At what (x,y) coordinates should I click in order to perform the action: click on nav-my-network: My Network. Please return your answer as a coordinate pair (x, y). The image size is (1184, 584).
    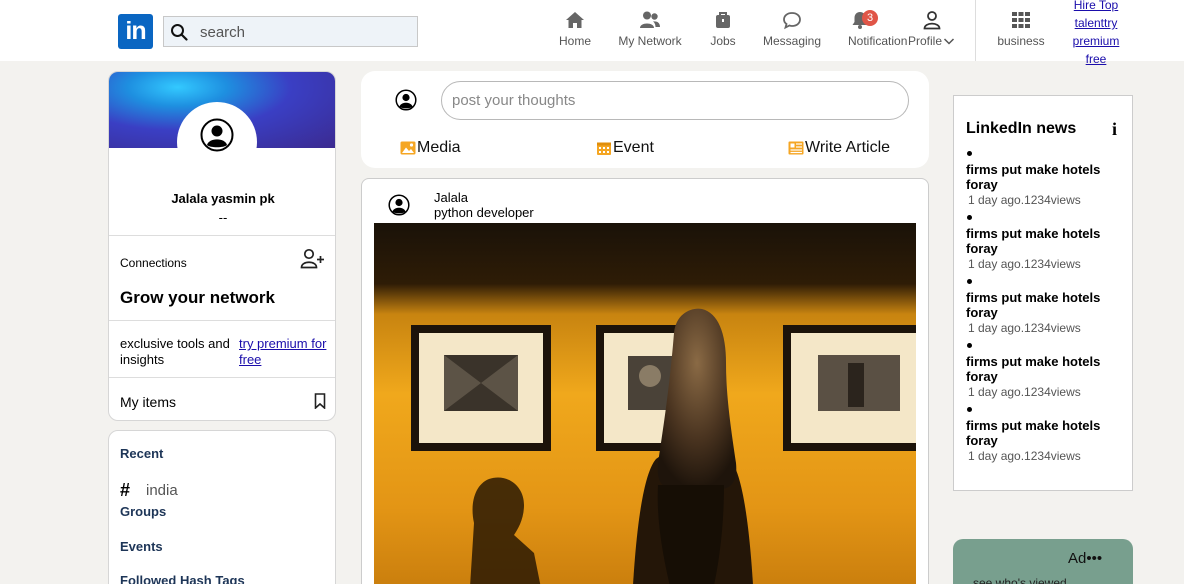
    Looking at the image, I should click on (650, 32).